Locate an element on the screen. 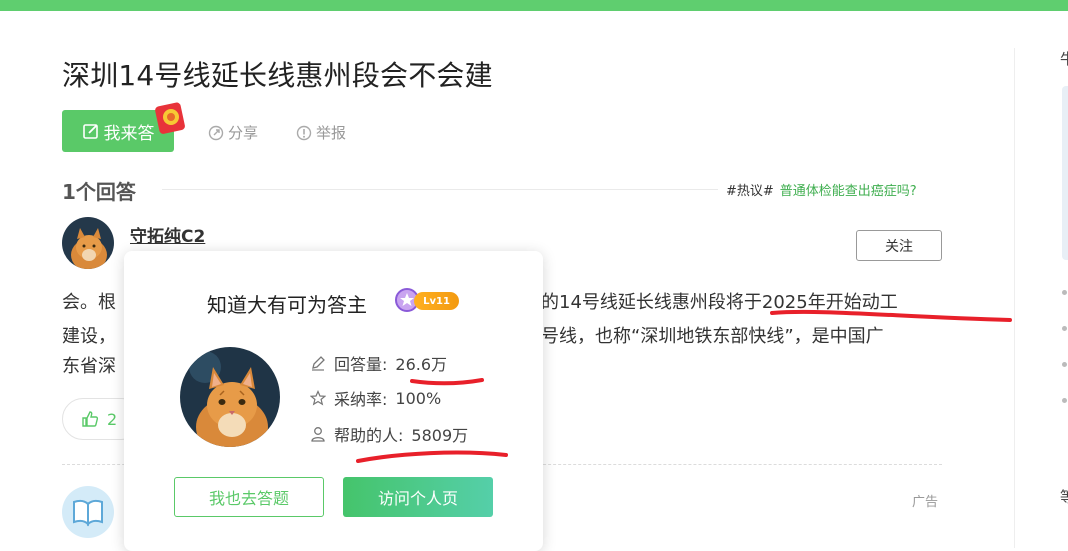 The image size is (1068, 551). top-accent-bar is located at coordinates (534, 5).